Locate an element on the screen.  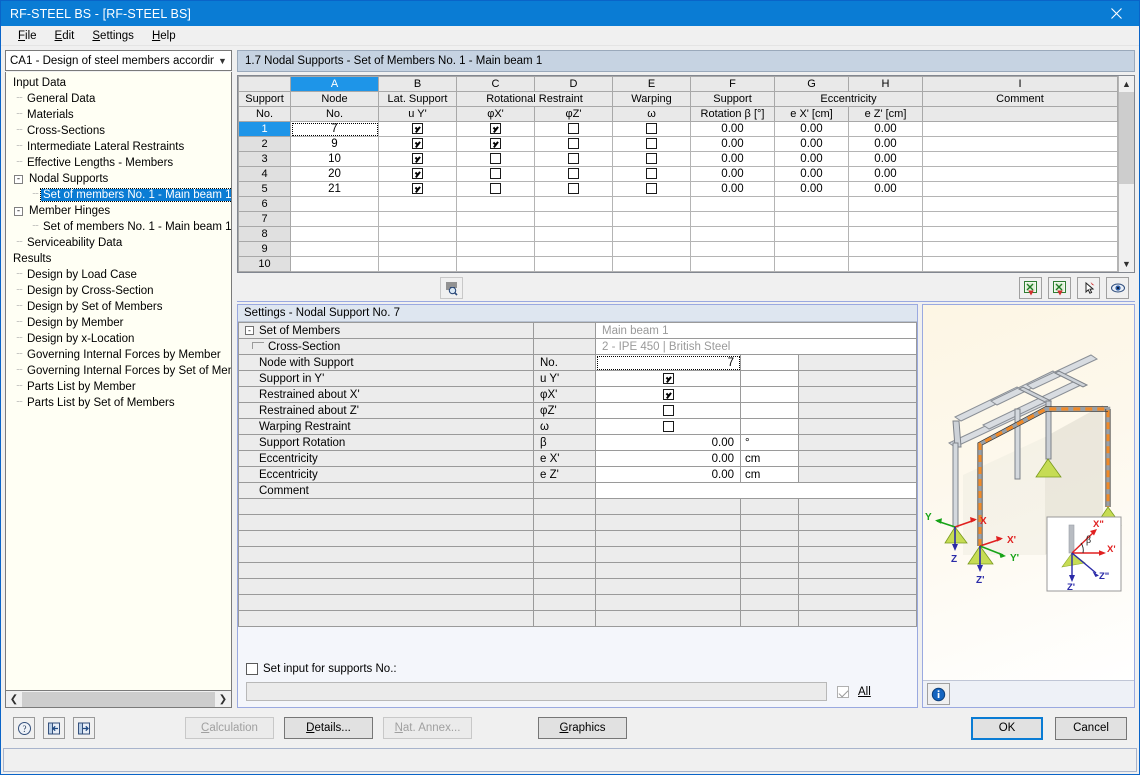
tree-item-materials: ┈ Materials is located at coordinates (119, 115).